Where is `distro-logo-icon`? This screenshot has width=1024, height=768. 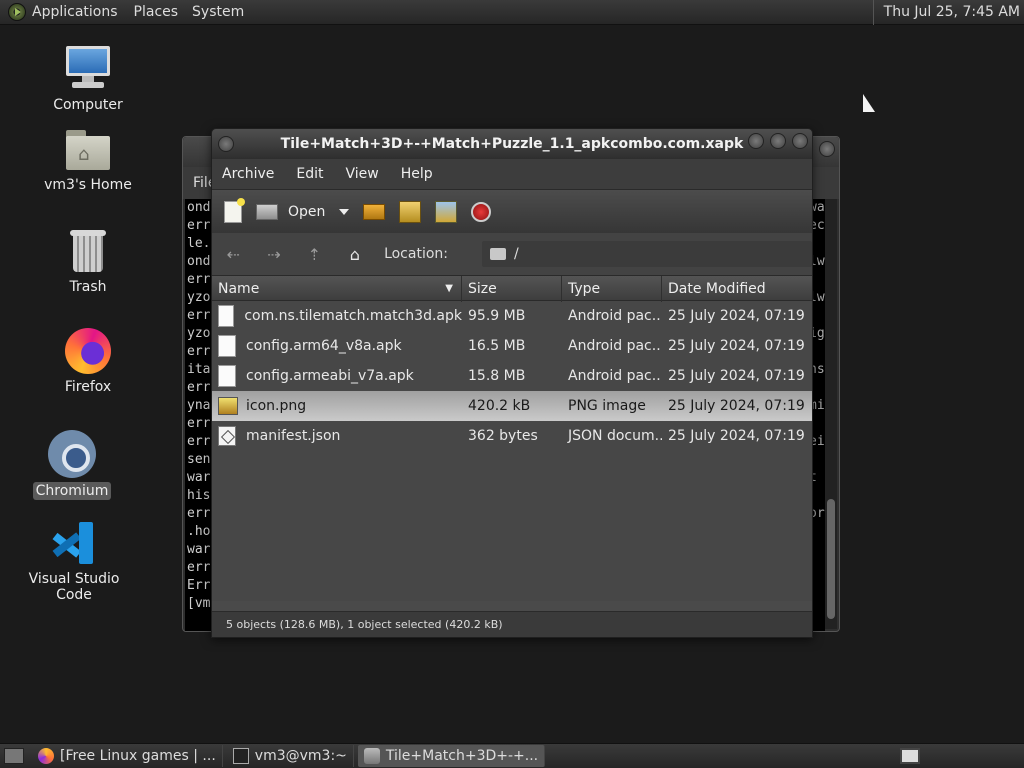 distro-logo-icon is located at coordinates (17, 12).